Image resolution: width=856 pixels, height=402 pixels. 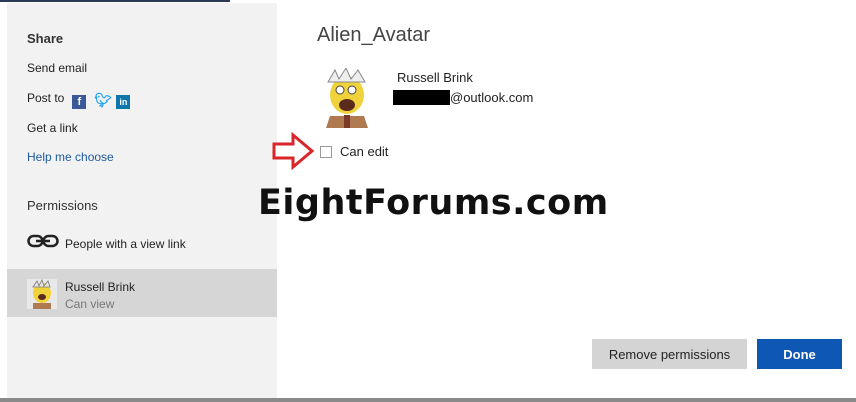 I want to click on permission-user-role: Can view, so click(x=90, y=304).